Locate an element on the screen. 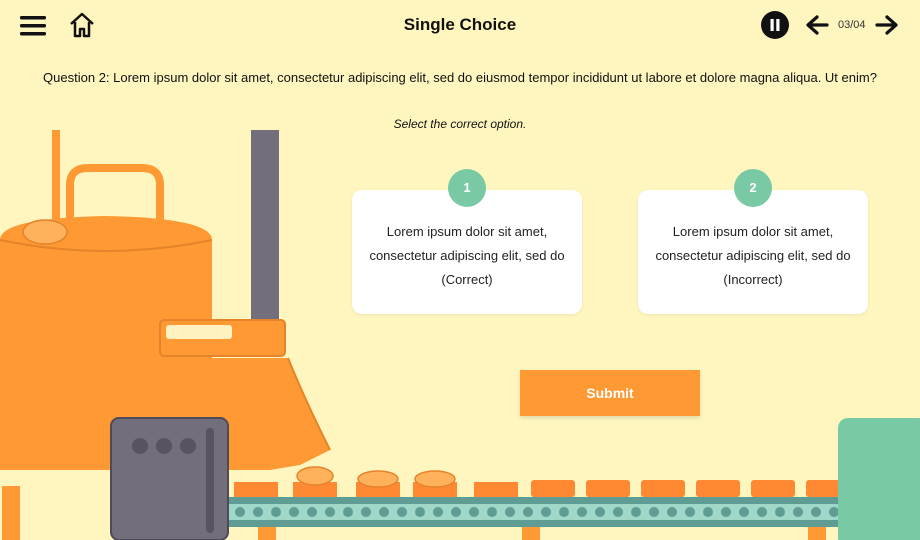 This screenshot has width=920, height=540. buns is located at coordinates (376, 477).